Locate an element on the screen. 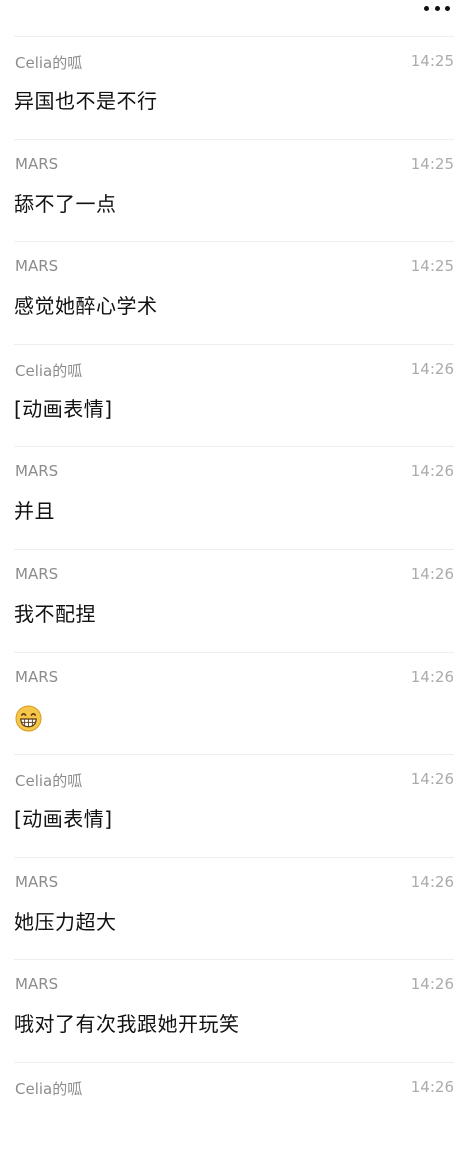  message-text: 并且 is located at coordinates (34, 511).